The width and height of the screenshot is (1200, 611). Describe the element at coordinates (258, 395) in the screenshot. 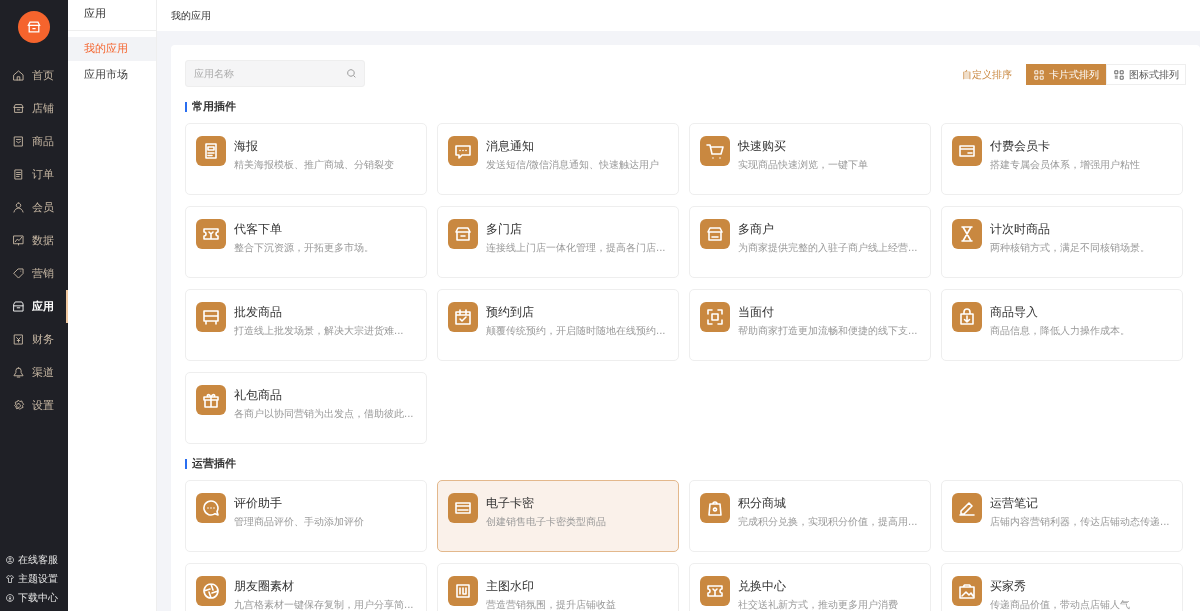

I see `card-title: 礼包商品` at that location.